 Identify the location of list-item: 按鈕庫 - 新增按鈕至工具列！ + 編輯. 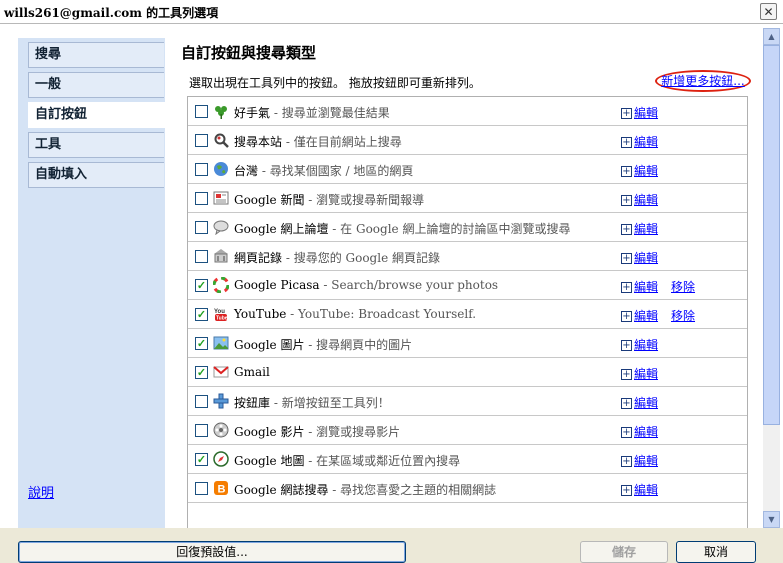
(467, 401).